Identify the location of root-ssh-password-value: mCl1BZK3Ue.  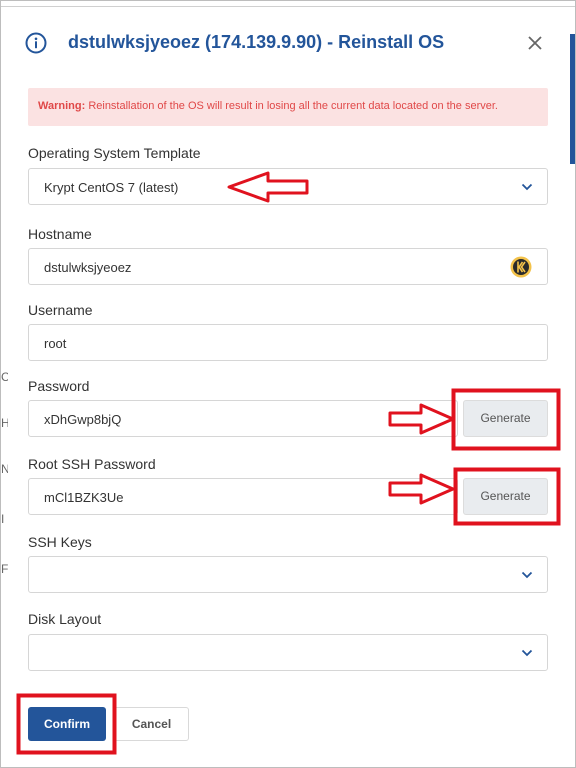
(84, 497).